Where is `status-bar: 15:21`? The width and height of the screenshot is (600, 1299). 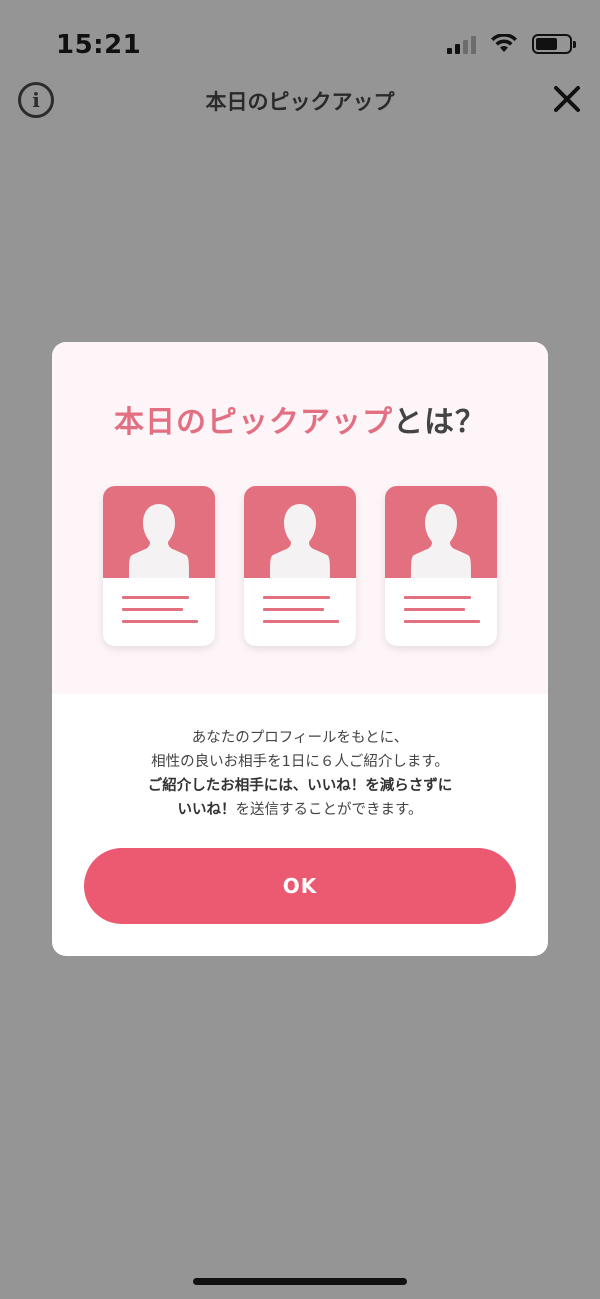 status-bar: 15:21 is located at coordinates (300, 40).